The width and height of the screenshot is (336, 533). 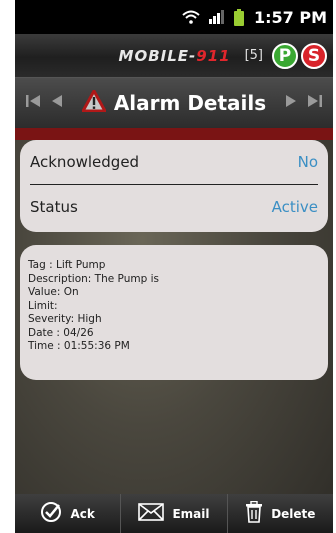 I want to click on brand-bar: MOBILE-911 [5] P S, so click(x=174, y=56).